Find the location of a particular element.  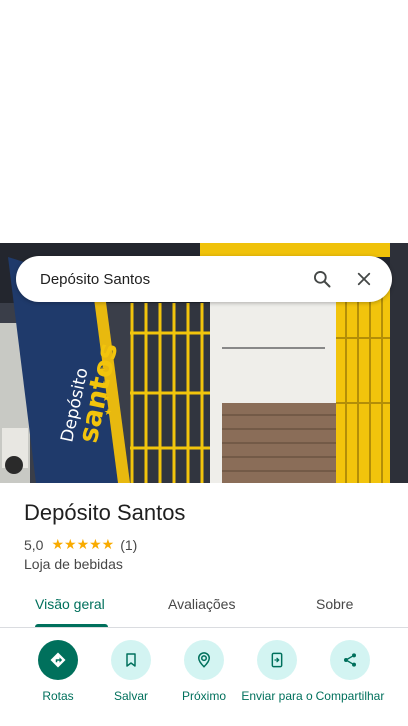

directions-button: Rotas is located at coordinates (58, 671).